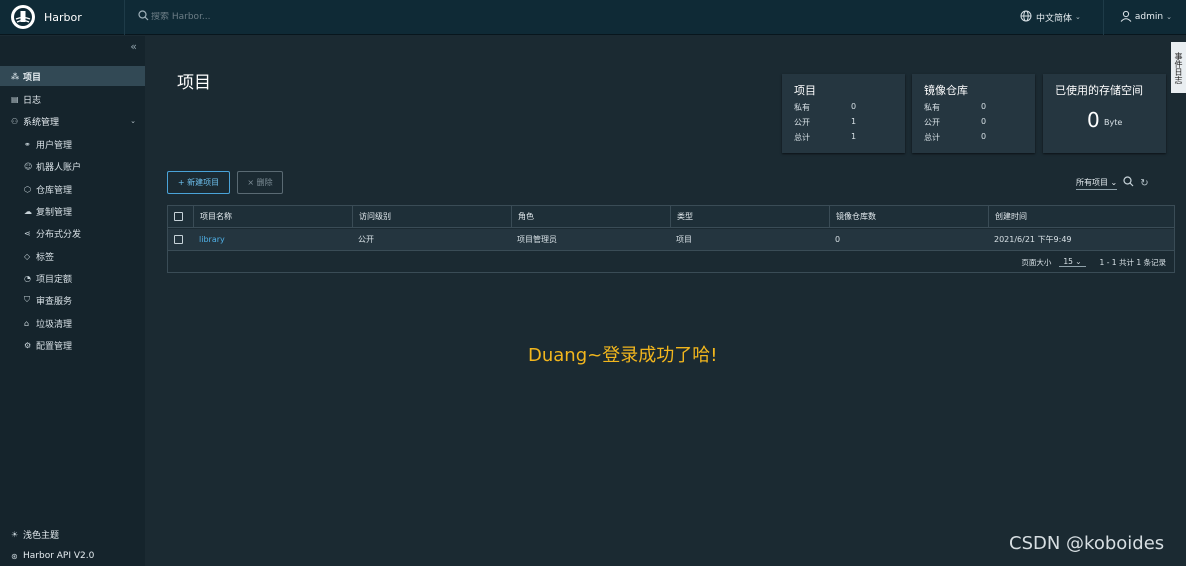  I want to click on column-header: 镜像仓库数, so click(908, 216).